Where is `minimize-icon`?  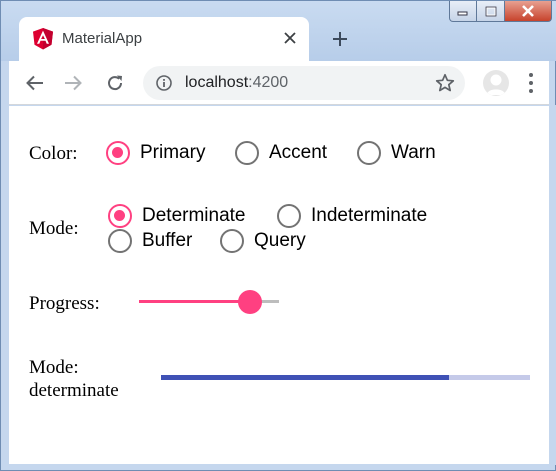
minimize-icon is located at coordinates (462, 13).